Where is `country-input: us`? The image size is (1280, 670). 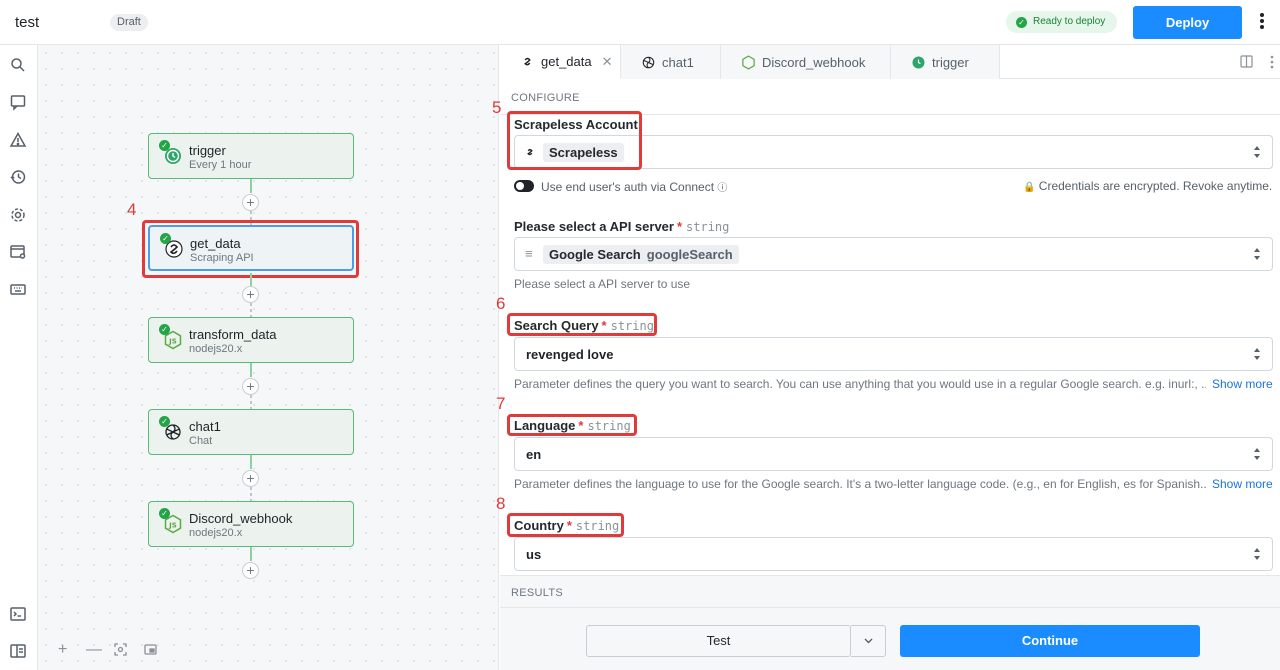 country-input: us is located at coordinates (893, 554).